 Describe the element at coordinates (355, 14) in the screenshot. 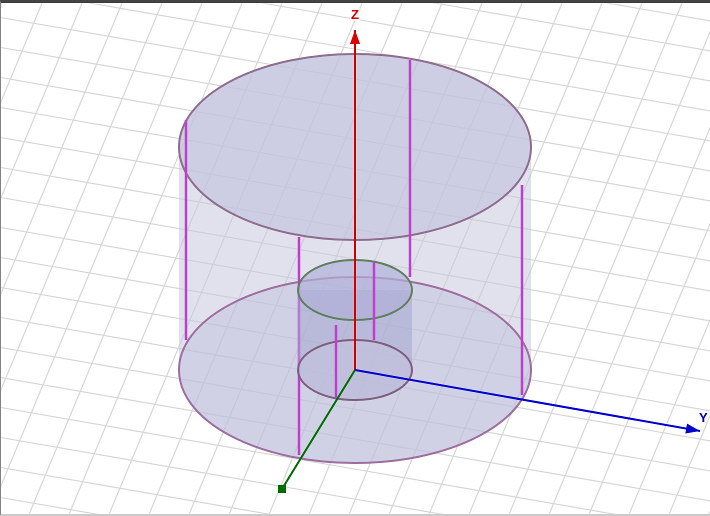

I see `axis-label: Z` at that location.